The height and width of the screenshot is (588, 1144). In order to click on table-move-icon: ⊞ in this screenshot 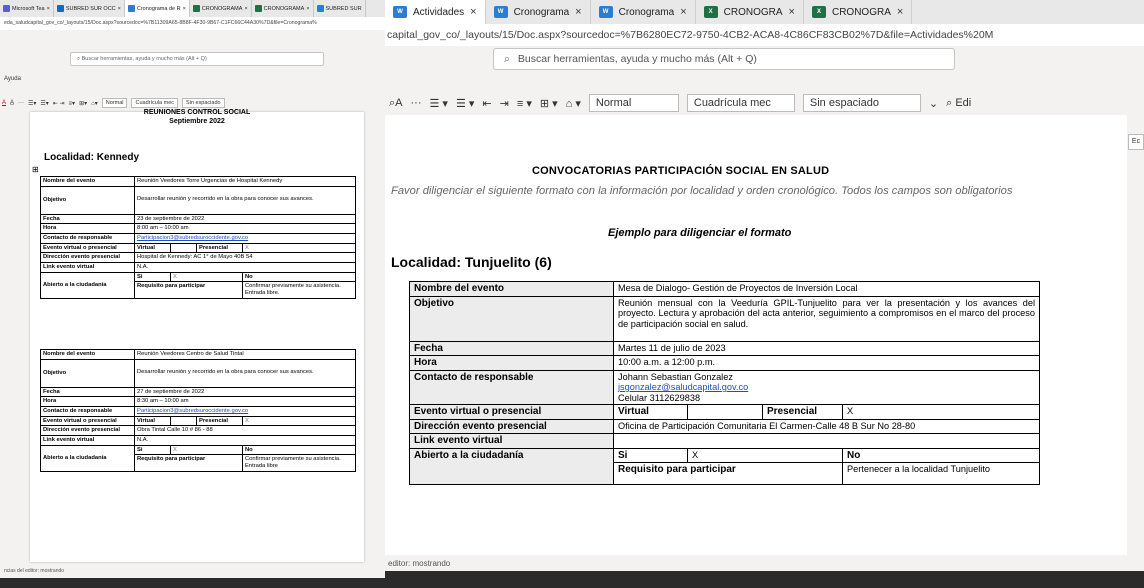, I will do `click(35, 169)`.